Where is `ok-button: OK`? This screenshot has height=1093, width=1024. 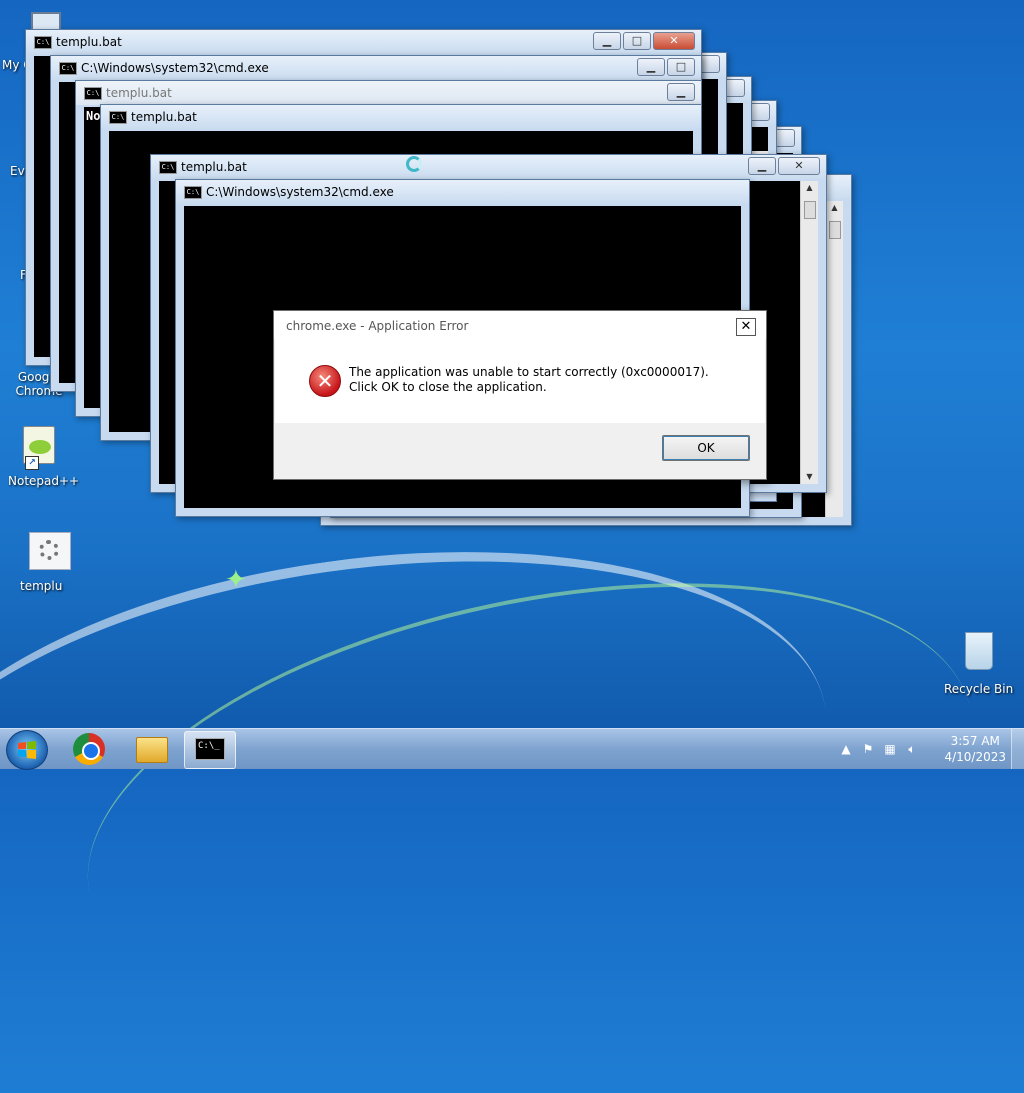 ok-button: OK is located at coordinates (706, 448).